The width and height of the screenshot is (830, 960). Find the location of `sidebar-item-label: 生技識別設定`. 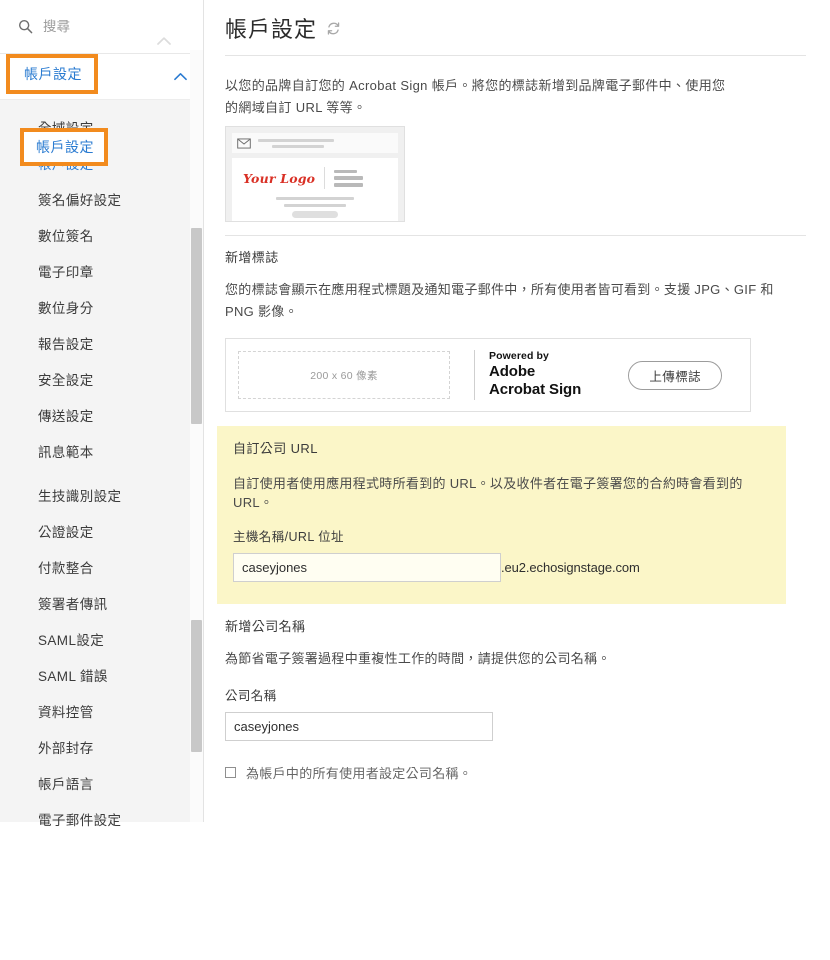

sidebar-item-label: 生技識別設定 is located at coordinates (80, 496).